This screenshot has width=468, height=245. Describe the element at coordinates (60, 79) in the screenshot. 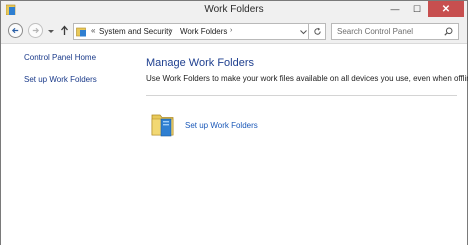

I see `sidebar-item-set-up-work-folders: Set up Work Folders` at that location.